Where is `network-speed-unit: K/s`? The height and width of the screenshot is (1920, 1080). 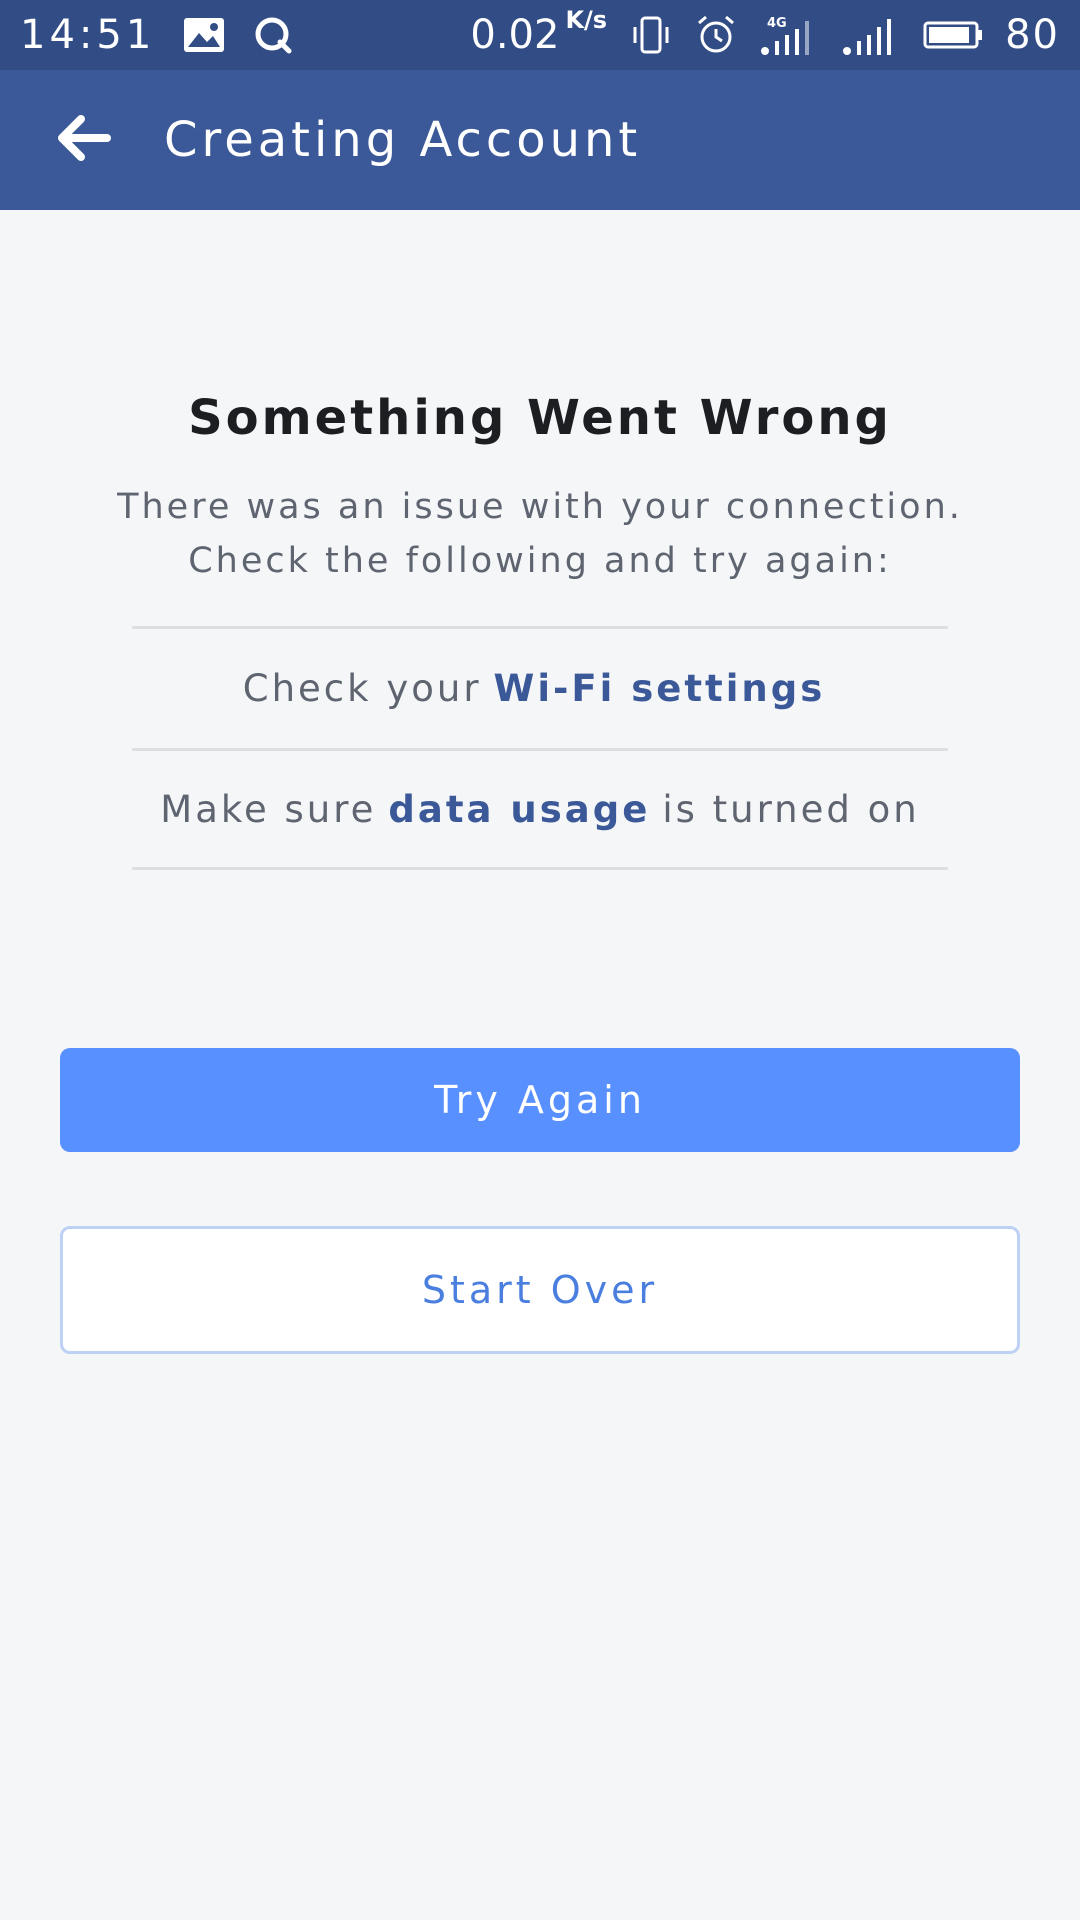
network-speed-unit: K/s is located at coordinates (586, 20).